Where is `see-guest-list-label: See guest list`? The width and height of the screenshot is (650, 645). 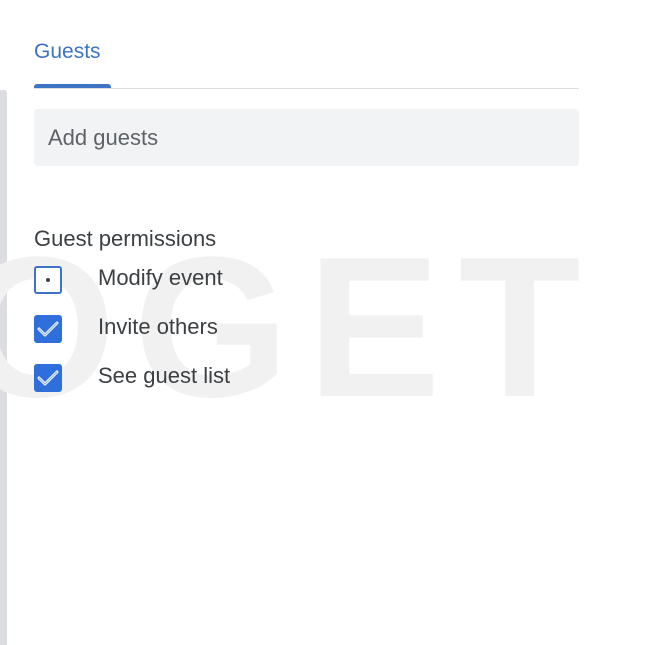 see-guest-list-label: See guest list is located at coordinates (164, 375).